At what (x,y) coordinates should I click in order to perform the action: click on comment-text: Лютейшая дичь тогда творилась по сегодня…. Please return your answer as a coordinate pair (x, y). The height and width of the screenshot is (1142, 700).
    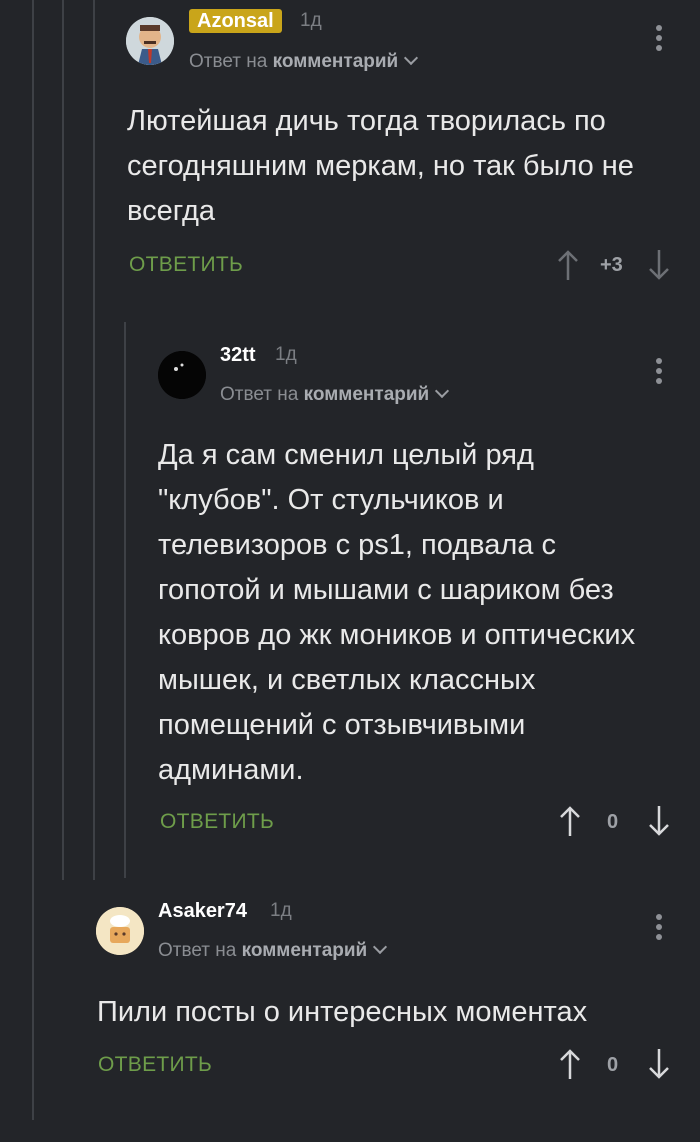
    Looking at the image, I should click on (380, 166).